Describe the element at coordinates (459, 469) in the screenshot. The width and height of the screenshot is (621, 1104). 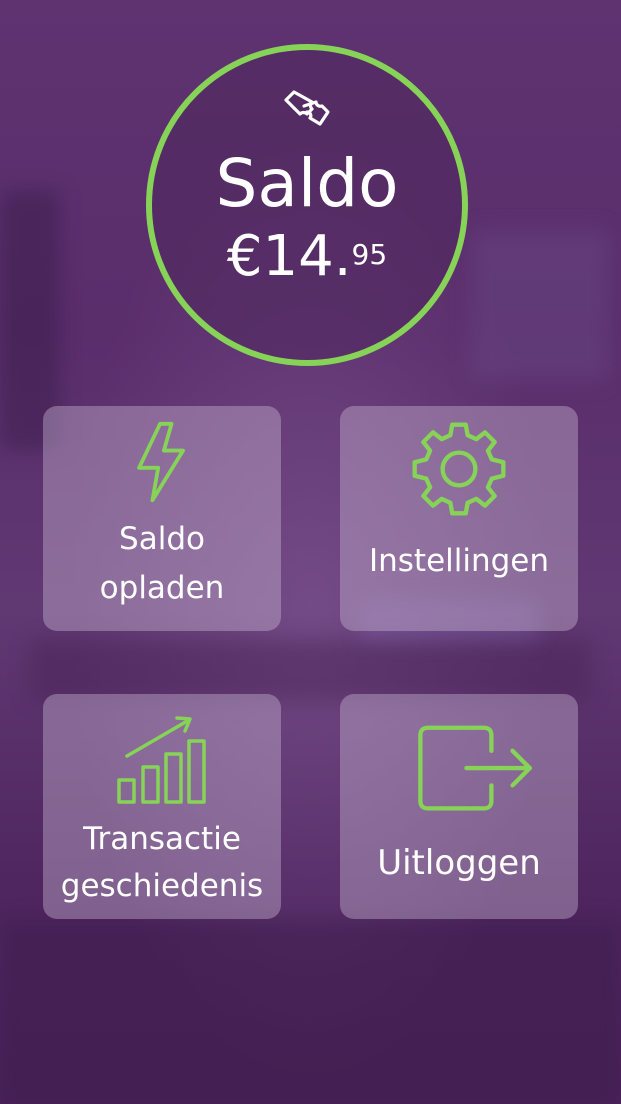
I see `gear-icon` at that location.